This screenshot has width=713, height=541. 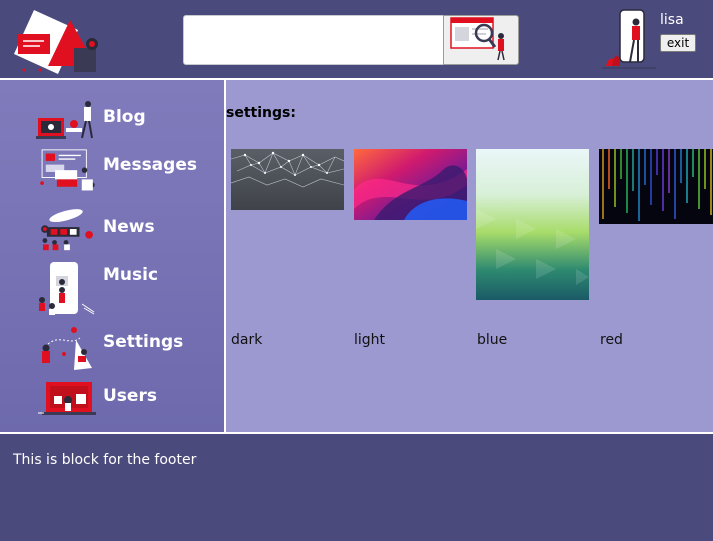 What do you see at coordinates (629, 39) in the screenshot?
I see `user-avatar-icon` at bounding box center [629, 39].